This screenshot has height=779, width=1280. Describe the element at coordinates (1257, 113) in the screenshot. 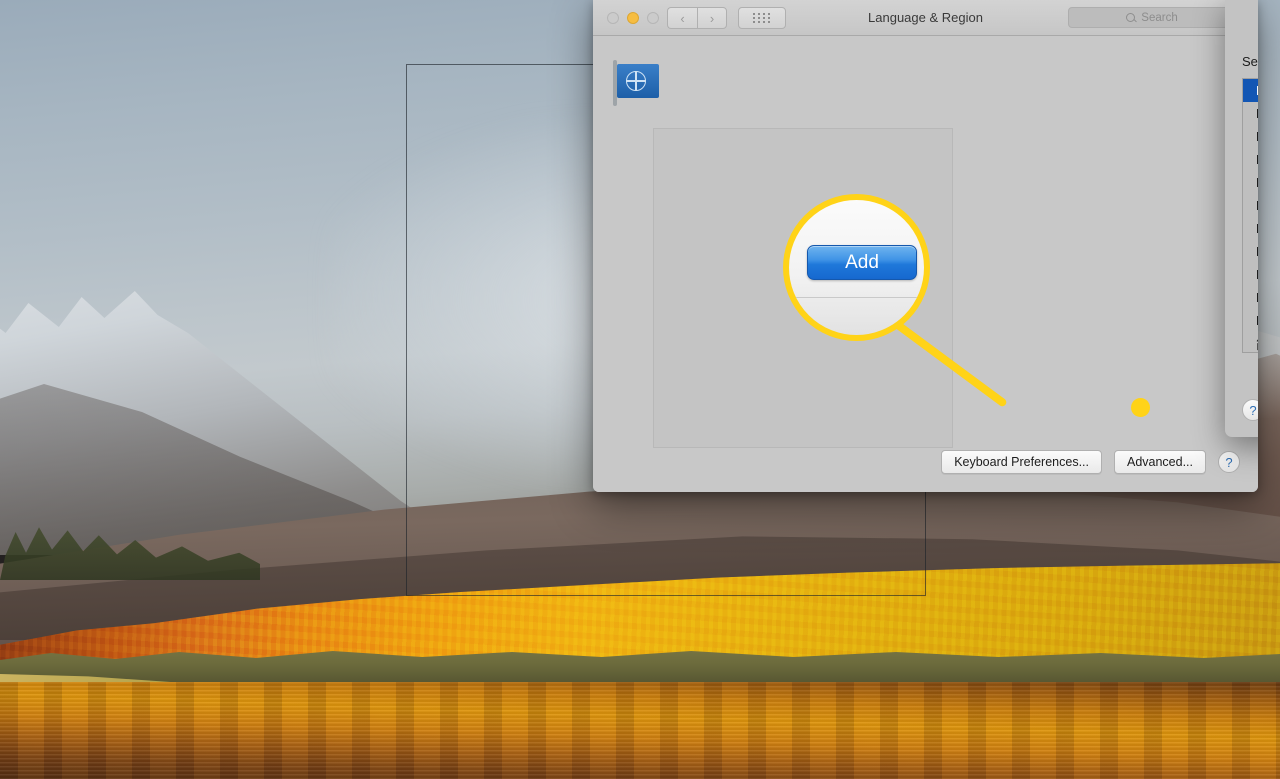

I see `language-native-name: English (Australia)` at that location.